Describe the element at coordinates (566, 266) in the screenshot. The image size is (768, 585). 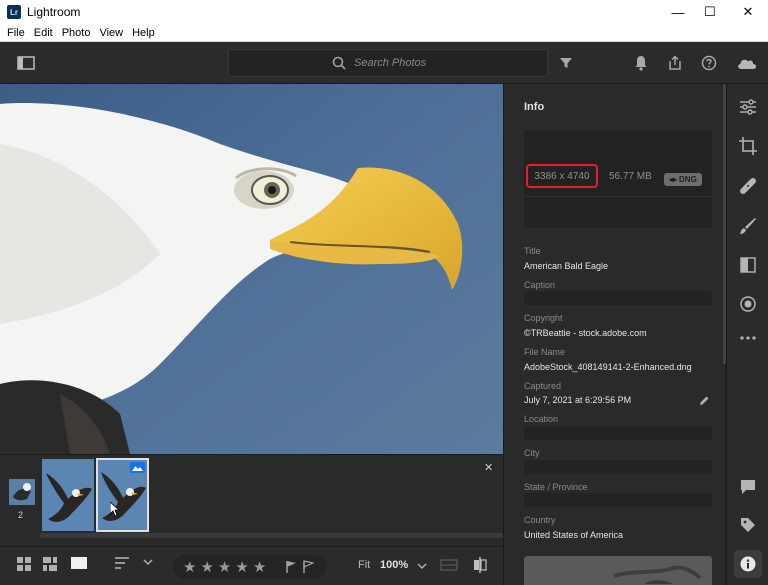
I see `title-value: American Bald Eagle` at that location.